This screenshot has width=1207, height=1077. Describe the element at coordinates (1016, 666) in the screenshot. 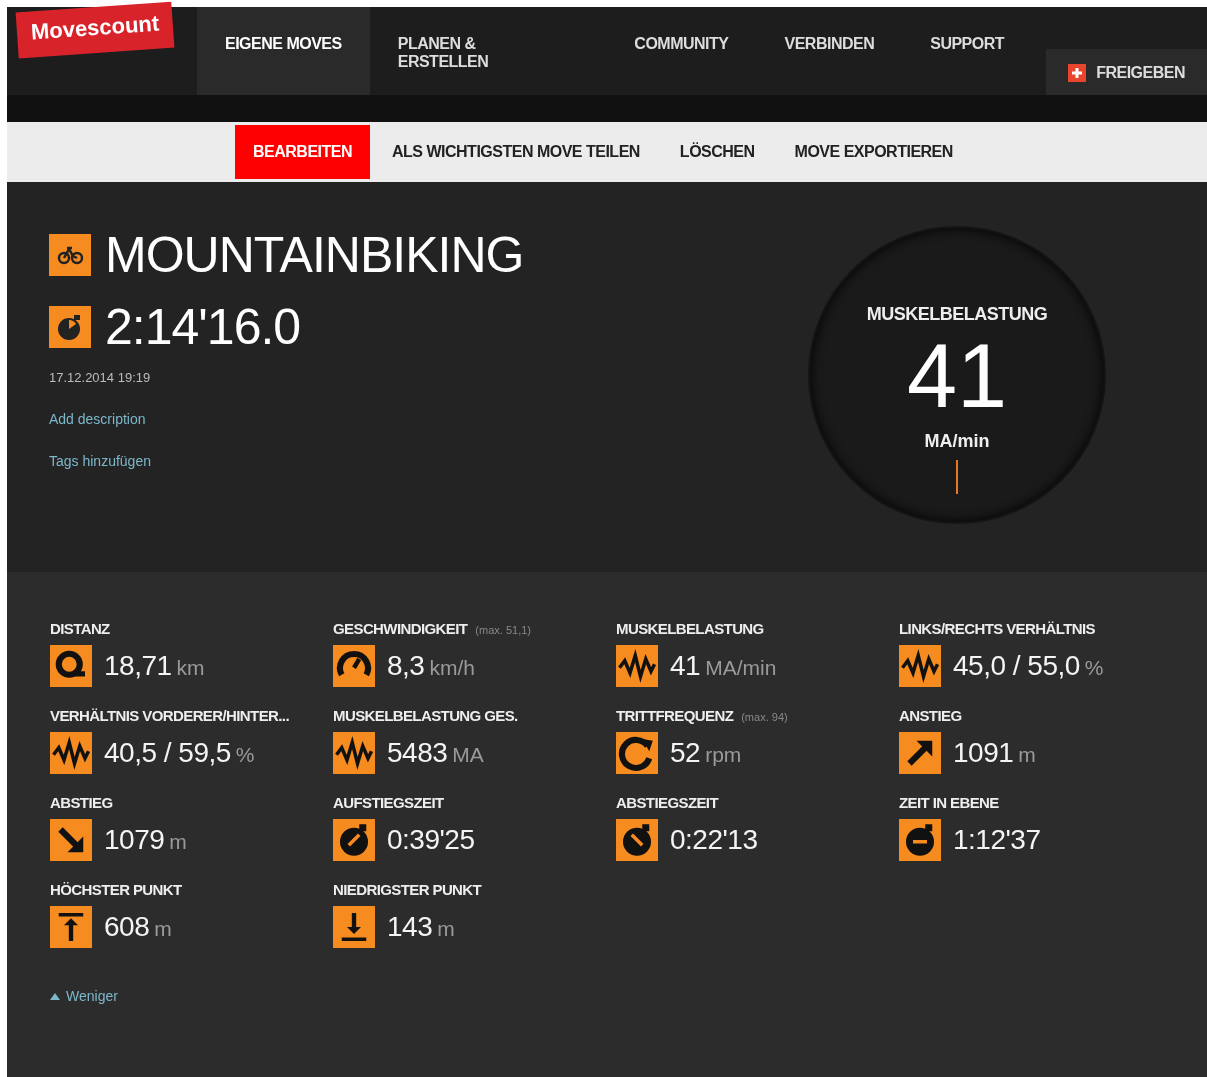

I see `stat-value: 45,0 / 55,0` at that location.